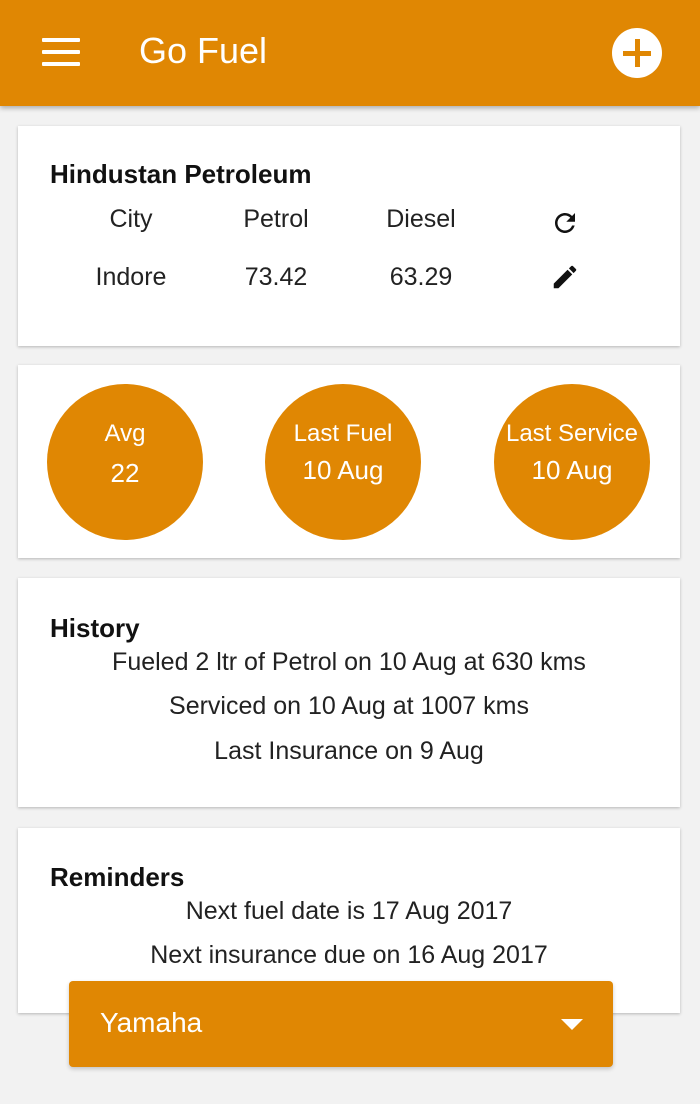 This screenshot has height=1104, width=700. I want to click on last-service-stat: Last Service 10 Aug, so click(572, 462).